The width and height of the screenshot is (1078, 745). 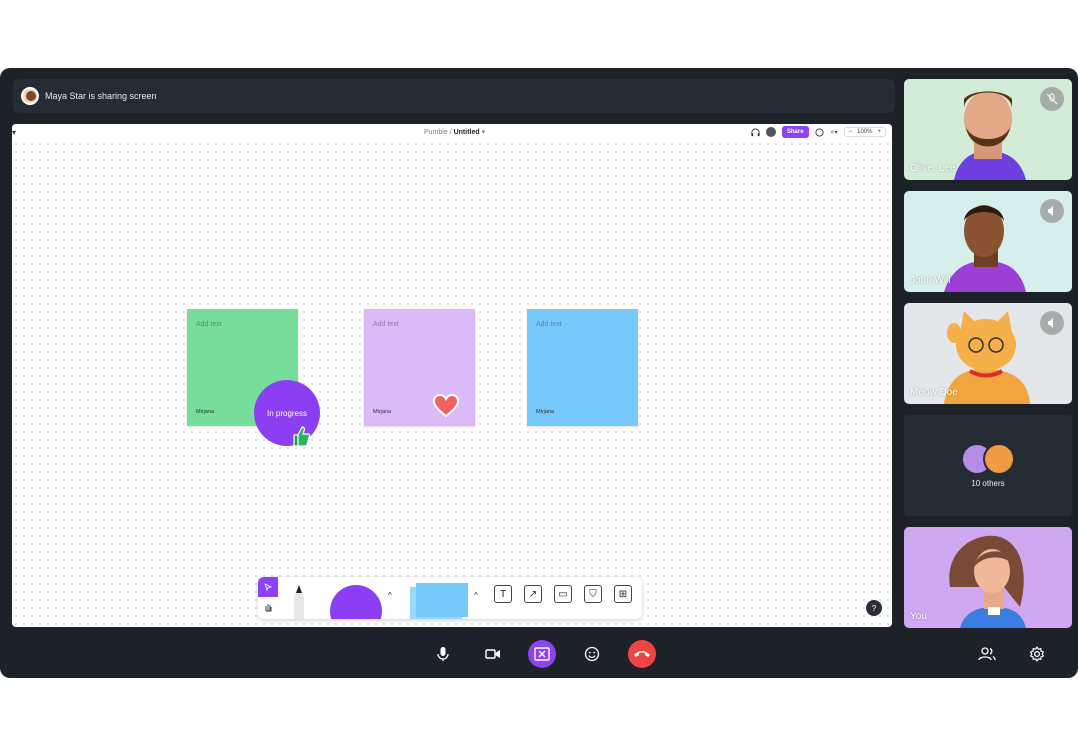 I want to click on stamp-tool-icon: ⛉, so click(x=593, y=594).